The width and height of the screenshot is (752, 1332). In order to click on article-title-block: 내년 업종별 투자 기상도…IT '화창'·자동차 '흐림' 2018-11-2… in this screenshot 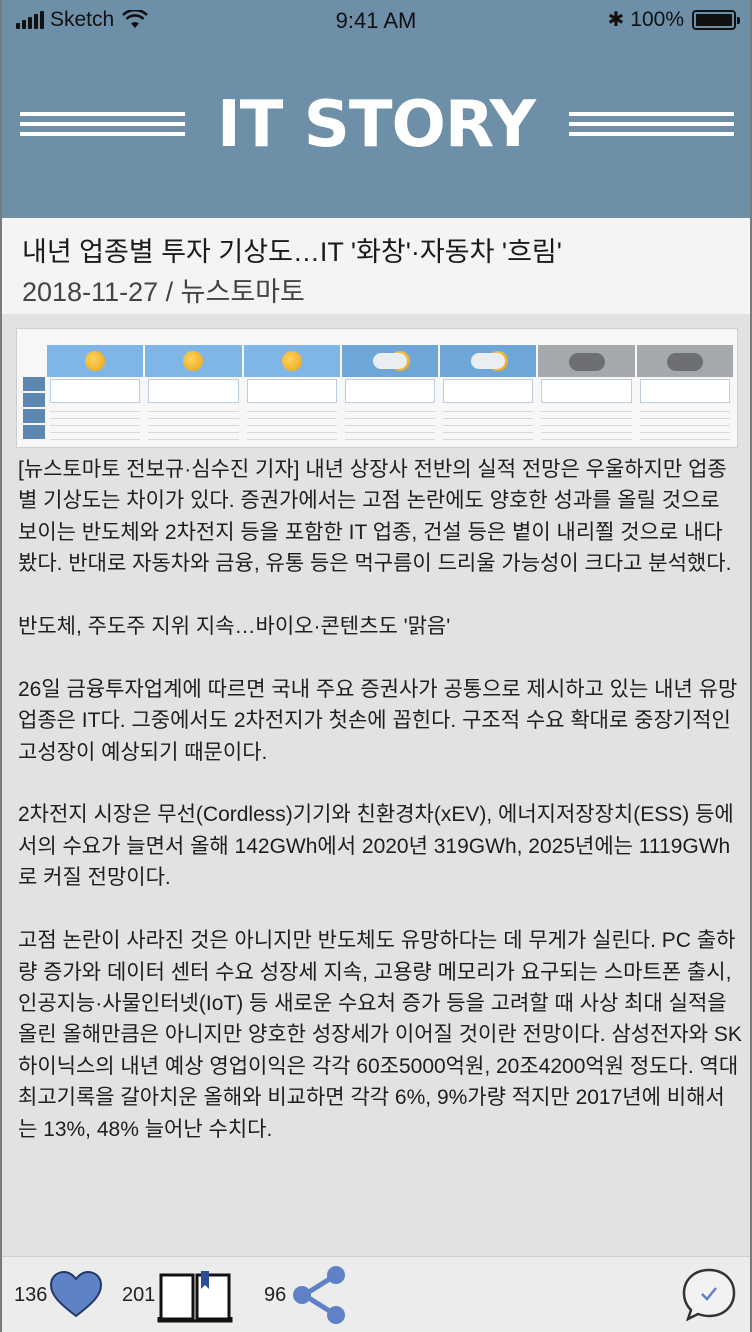, I will do `click(376, 266)`.